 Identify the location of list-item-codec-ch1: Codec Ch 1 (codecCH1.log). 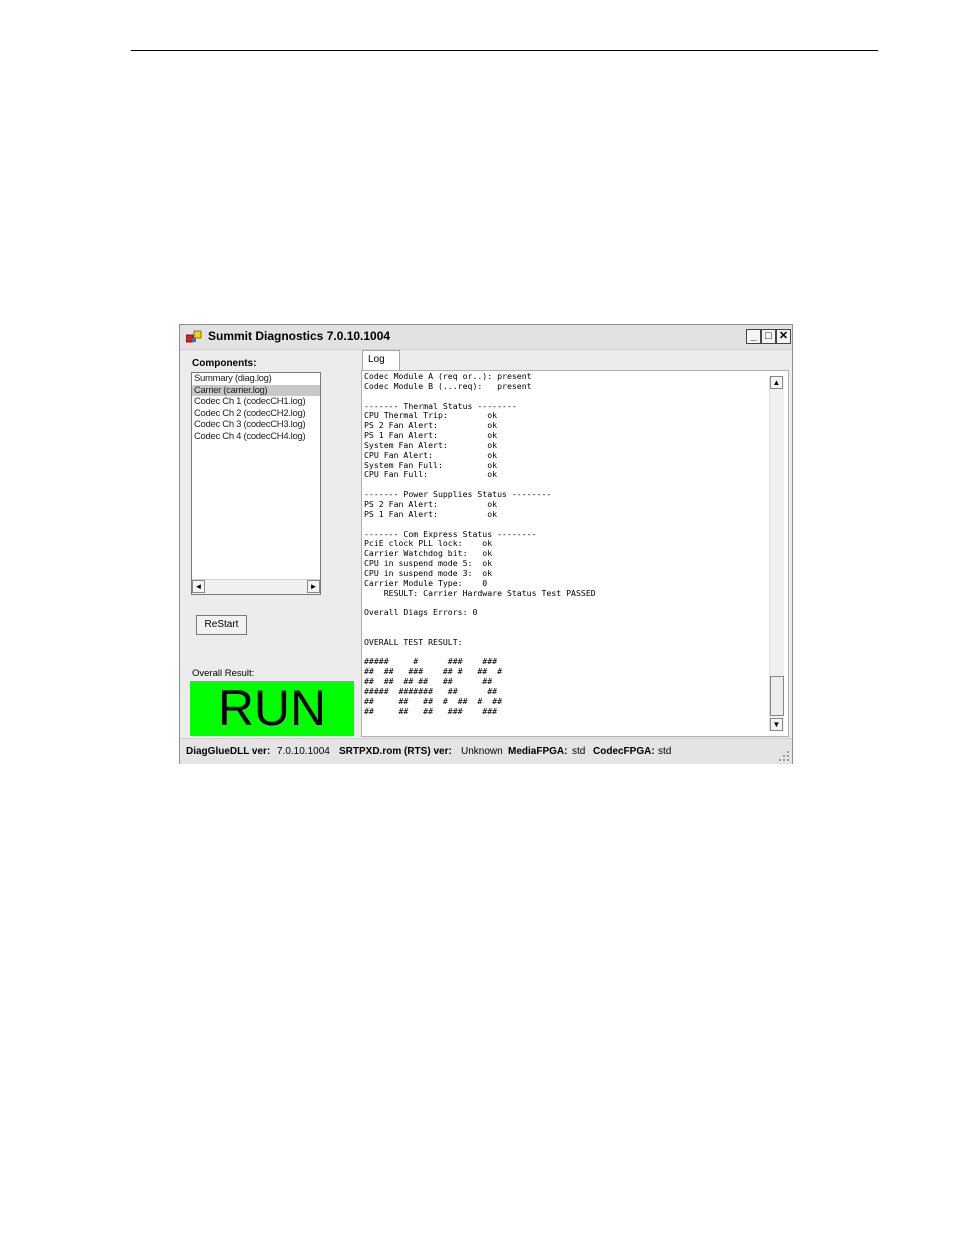
(256, 402).